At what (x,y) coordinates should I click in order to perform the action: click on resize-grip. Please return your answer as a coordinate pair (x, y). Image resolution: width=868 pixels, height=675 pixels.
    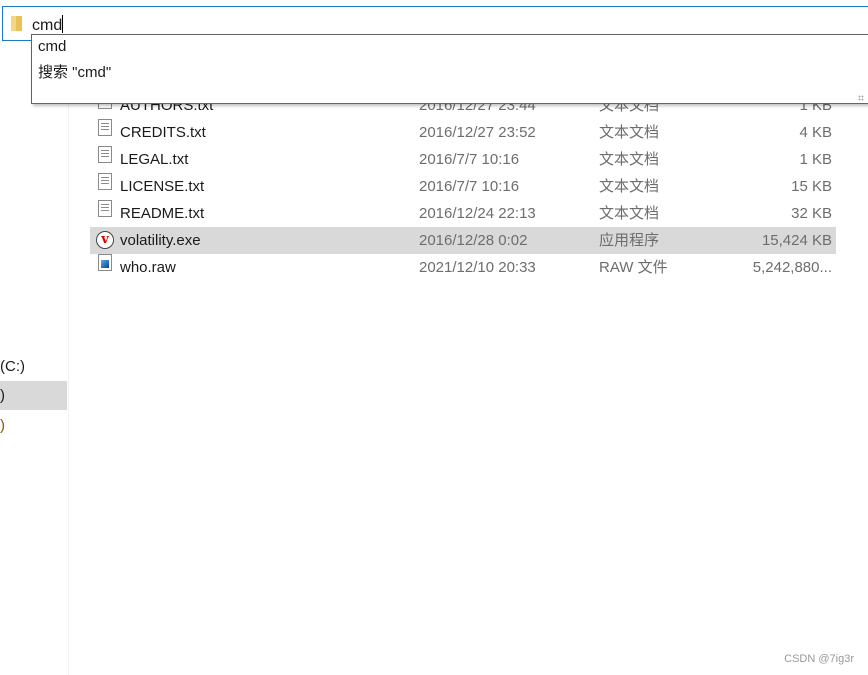
    Looking at the image, I should click on (861, 98).